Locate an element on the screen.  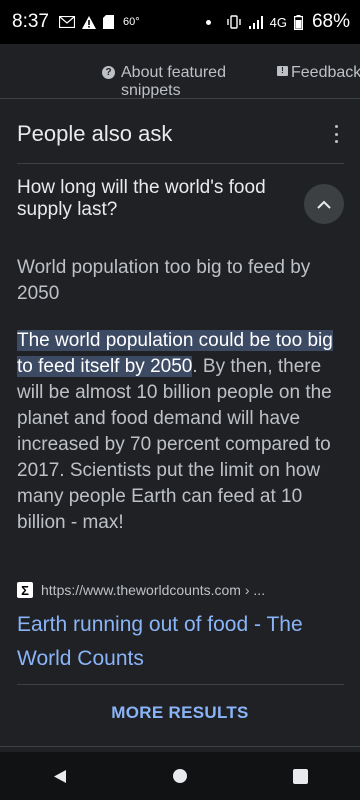
status-icons-right: 4G 68% is located at coordinates (277, 22).